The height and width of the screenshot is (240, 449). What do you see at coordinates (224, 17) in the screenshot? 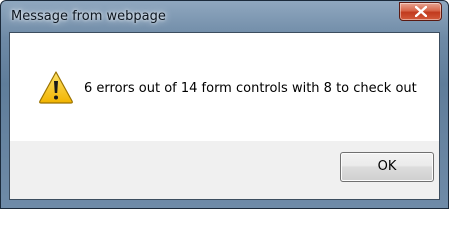
I see `title-bar: Message from webpage` at bounding box center [224, 17].